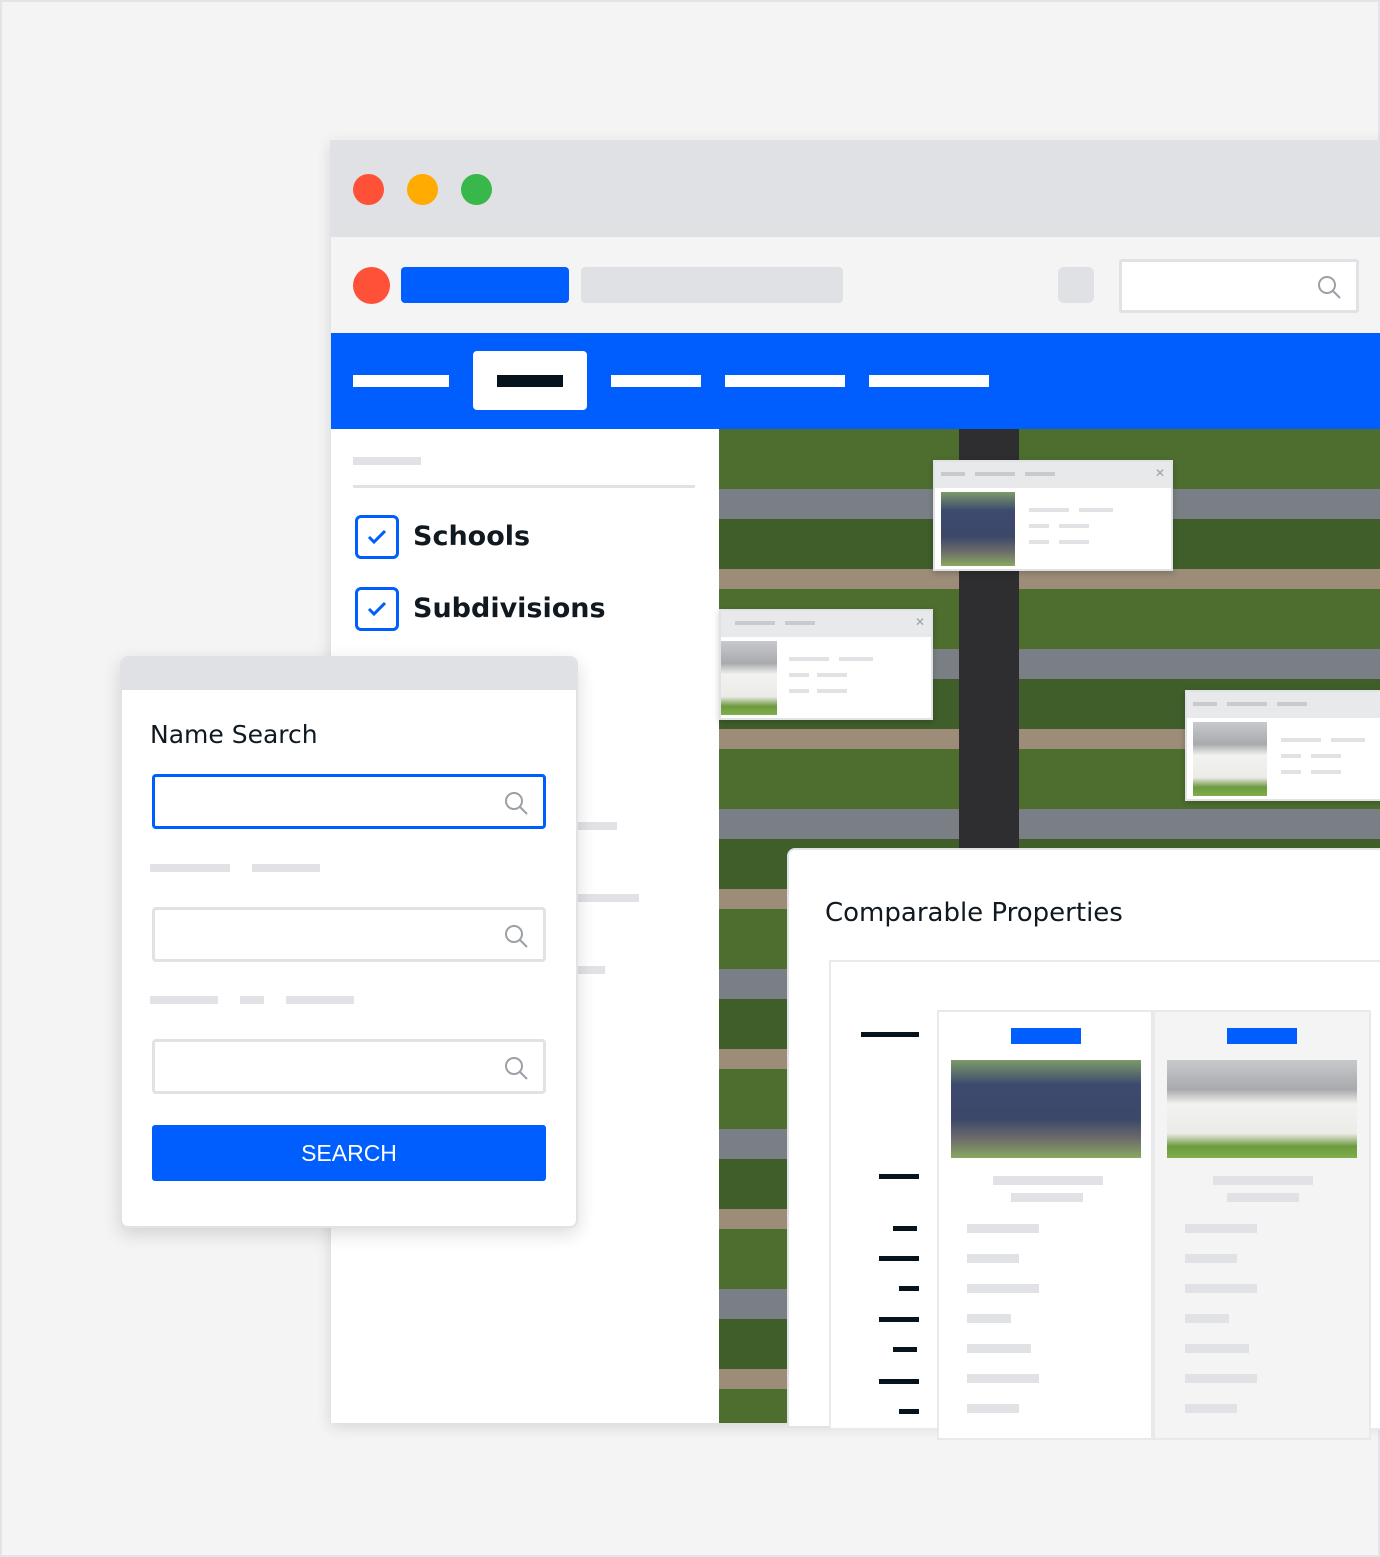 The height and width of the screenshot is (1557, 1380). I want to click on minimize-window-button, so click(422, 189).